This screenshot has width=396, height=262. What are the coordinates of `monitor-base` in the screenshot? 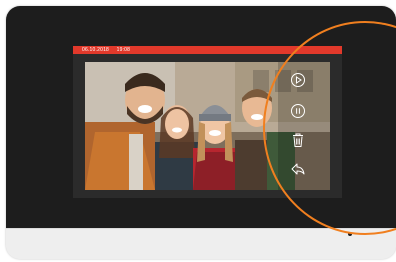 It's located at (201, 243).